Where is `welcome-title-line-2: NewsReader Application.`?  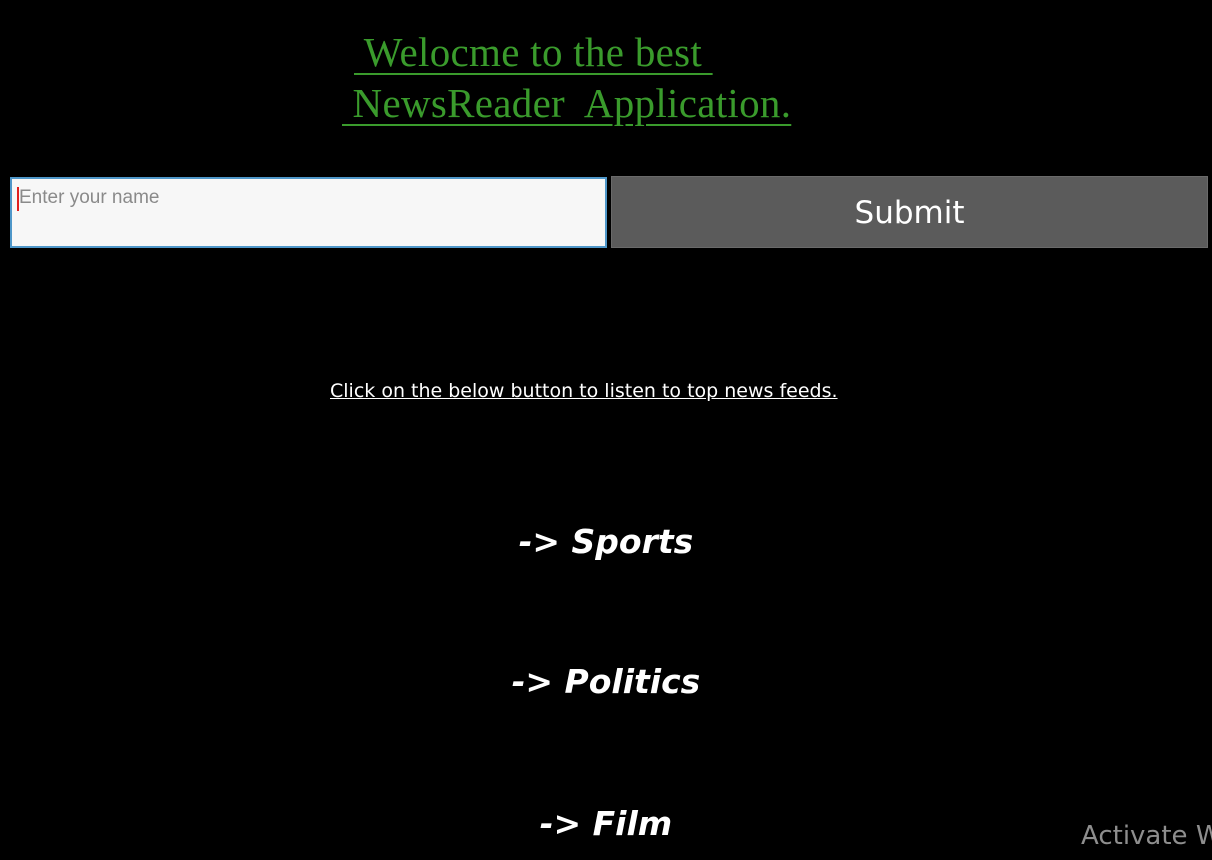
welcome-title-line-2: NewsReader Application. is located at coordinates (567, 103).